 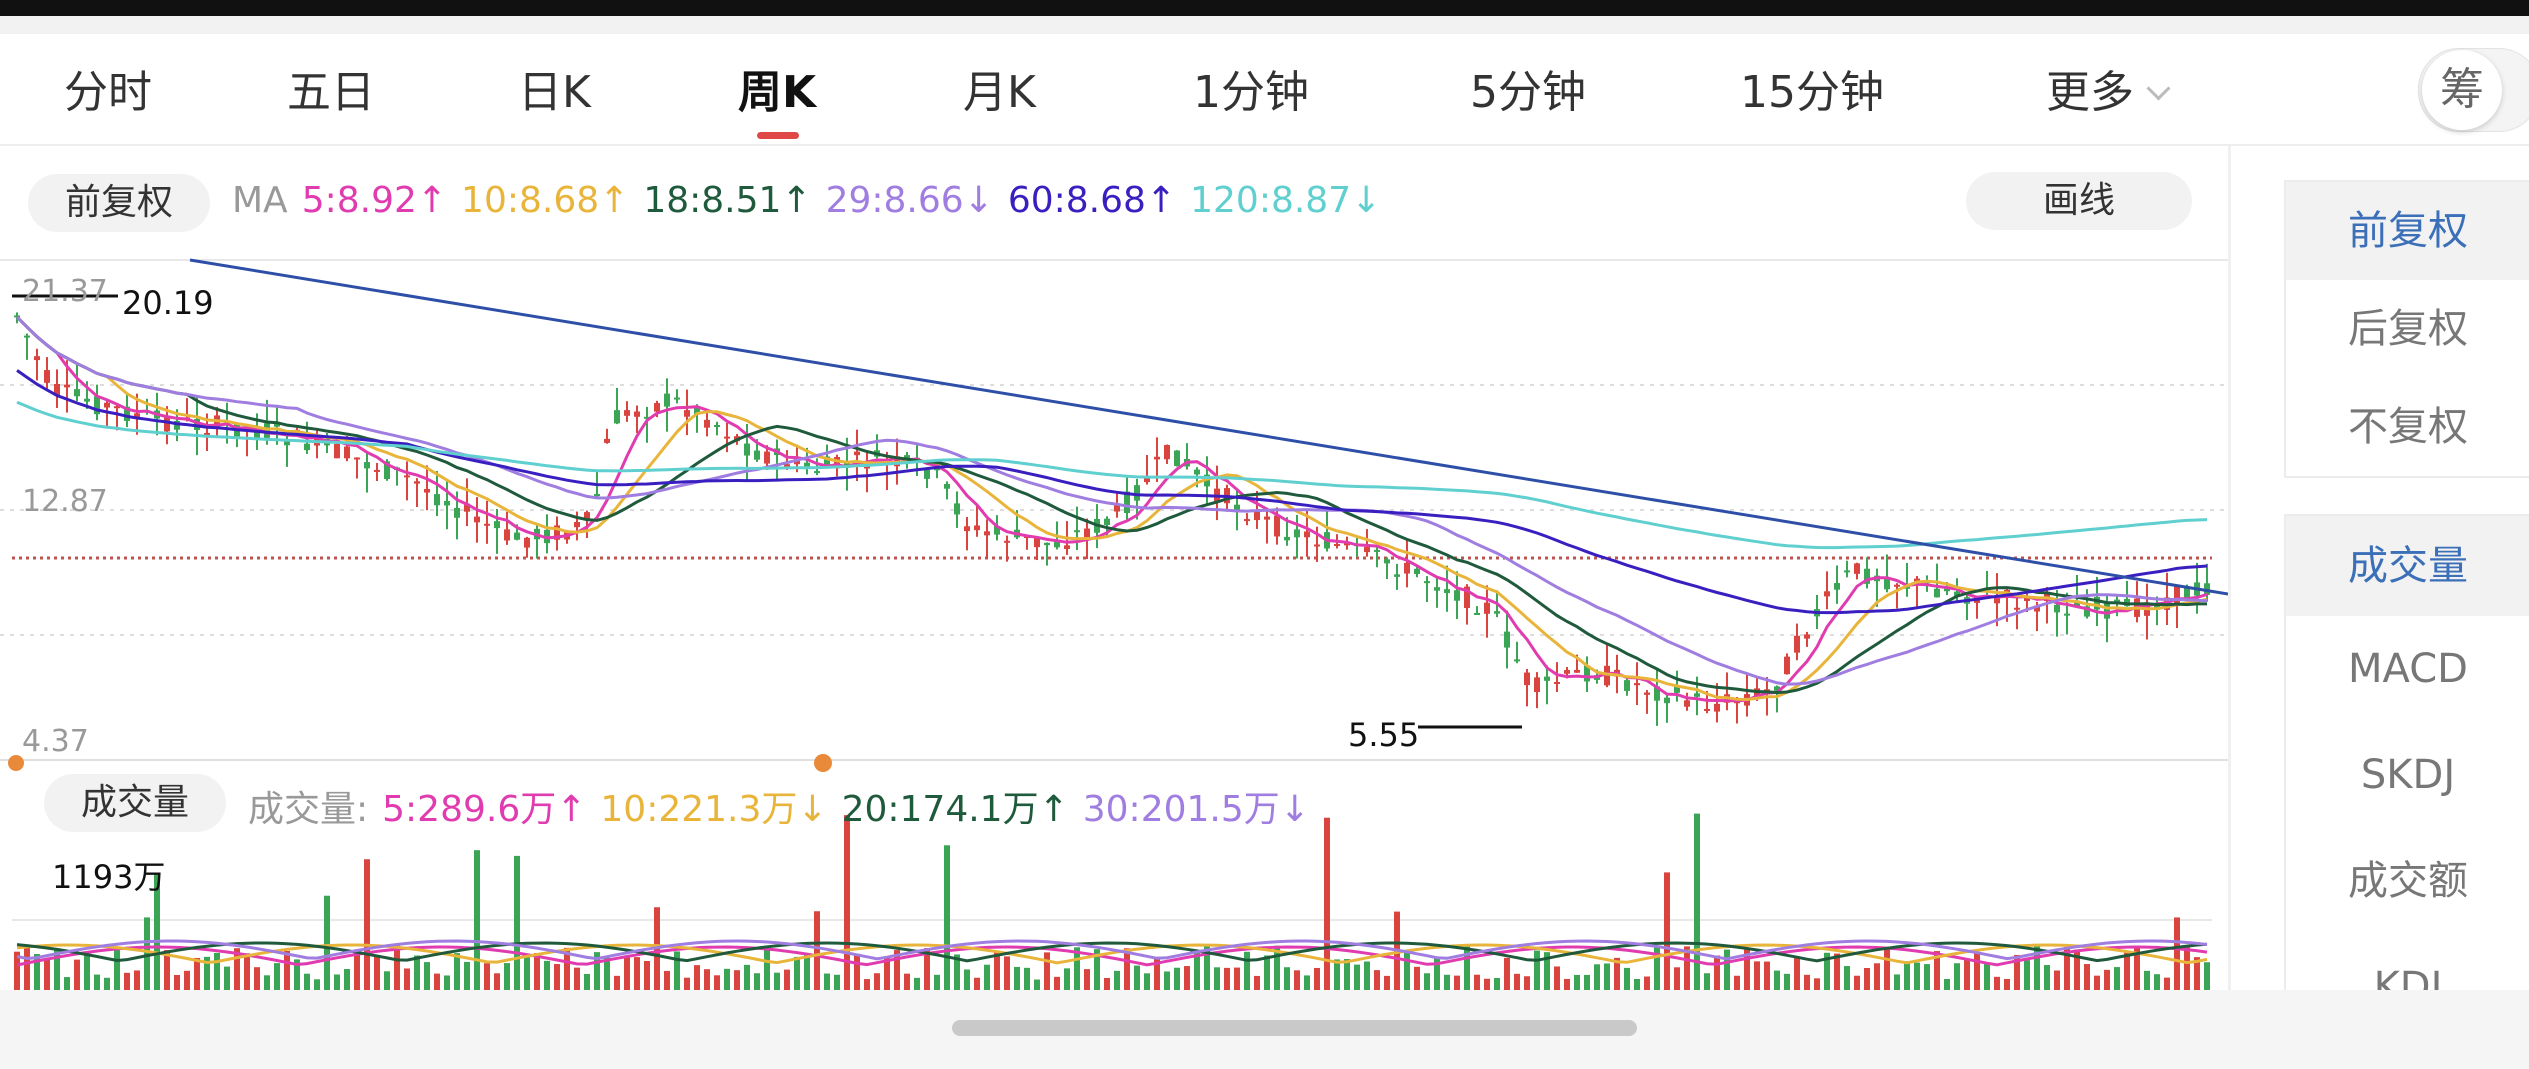 I want to click on panel-item-backward-adjust: 后复权, so click(x=2407, y=329).